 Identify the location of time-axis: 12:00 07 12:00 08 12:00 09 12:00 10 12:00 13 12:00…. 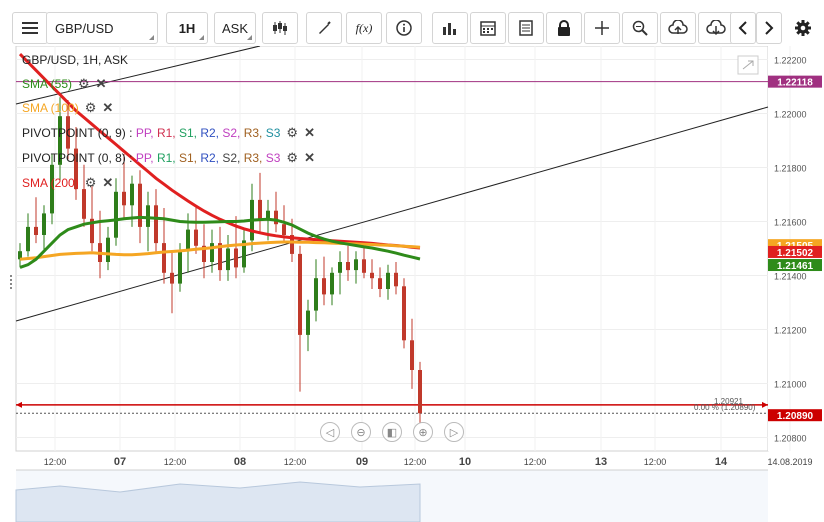
(428, 462).